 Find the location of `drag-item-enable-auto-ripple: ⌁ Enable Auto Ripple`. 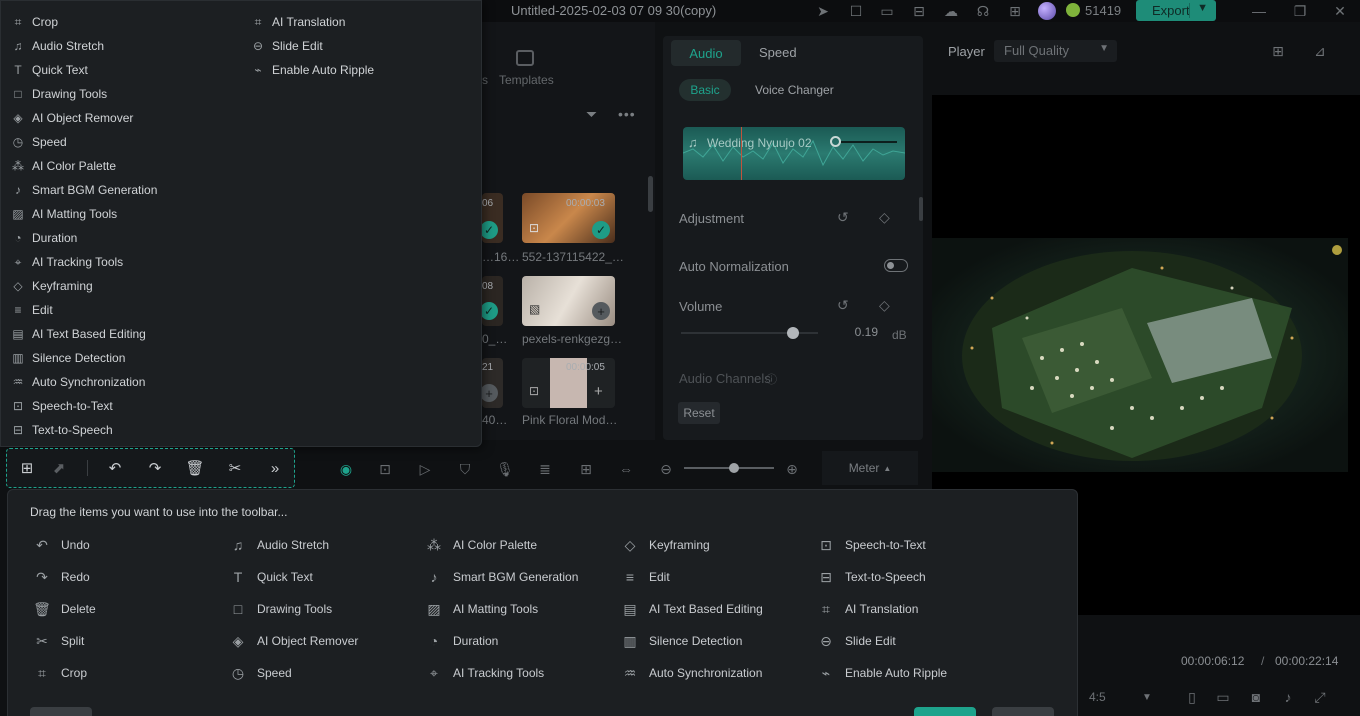

drag-item-enable-auto-ripple: ⌁ Enable Auto Ripple is located at coordinates (882, 673).